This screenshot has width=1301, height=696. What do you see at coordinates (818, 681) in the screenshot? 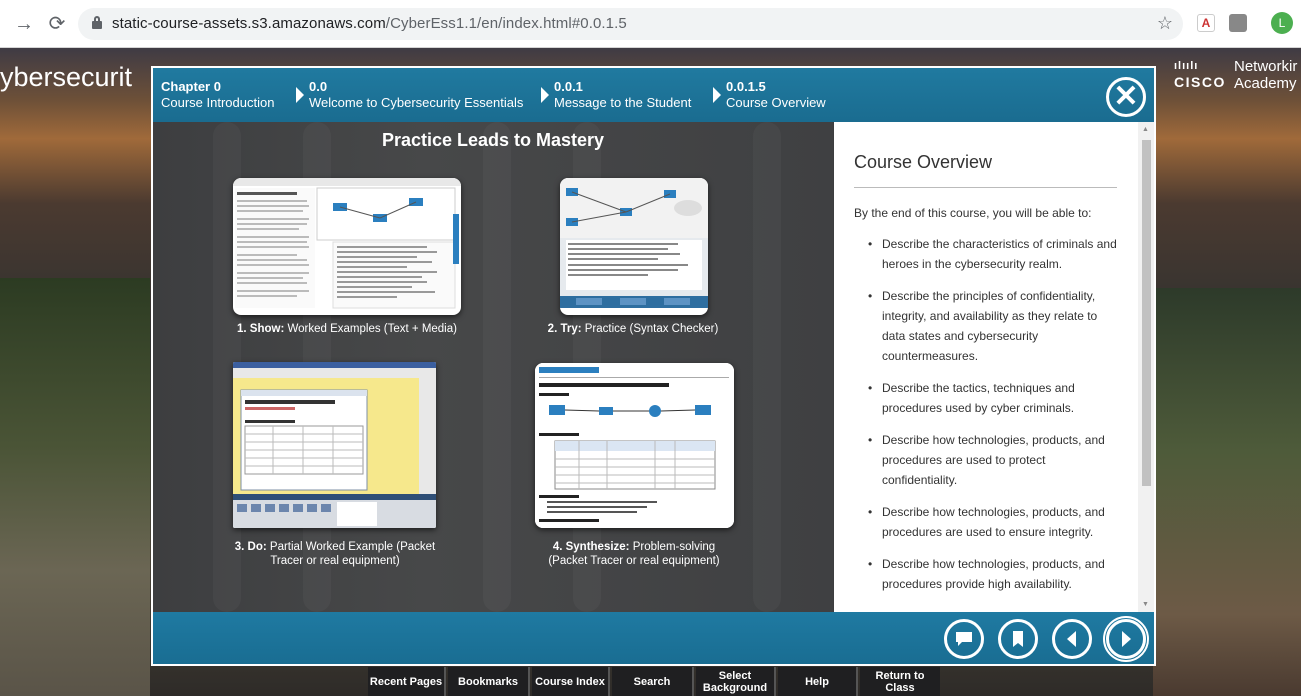
I see `menu-help: Help` at bounding box center [818, 681].